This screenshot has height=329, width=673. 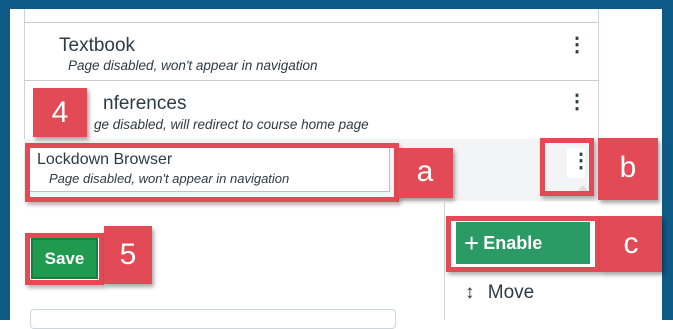 What do you see at coordinates (97, 45) in the screenshot?
I see `nav-item-title: Textbook` at bounding box center [97, 45].